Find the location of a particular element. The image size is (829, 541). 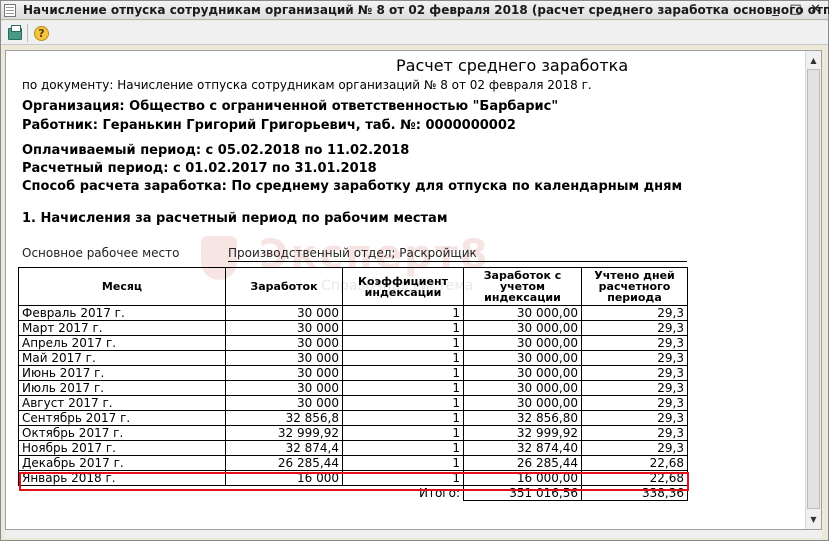

indexed-earnings-cell: 26 285,44 is located at coordinates (522, 463).